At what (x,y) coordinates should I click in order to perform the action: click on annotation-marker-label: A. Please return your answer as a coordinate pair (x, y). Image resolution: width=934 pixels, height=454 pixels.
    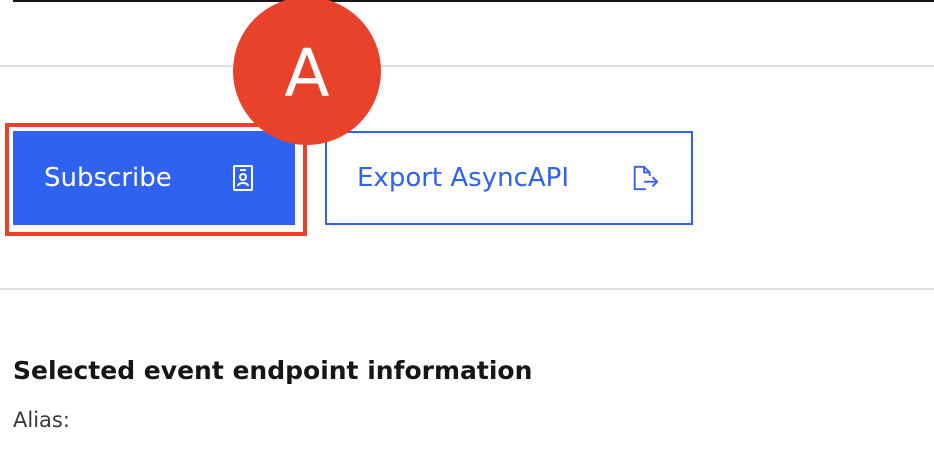
    Looking at the image, I should click on (307, 73).